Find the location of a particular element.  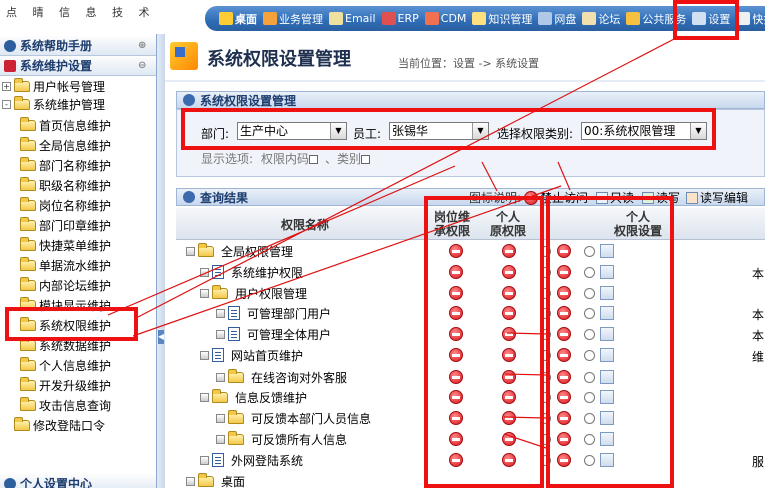

display-option-category: 、类别 is located at coordinates (348, 158).